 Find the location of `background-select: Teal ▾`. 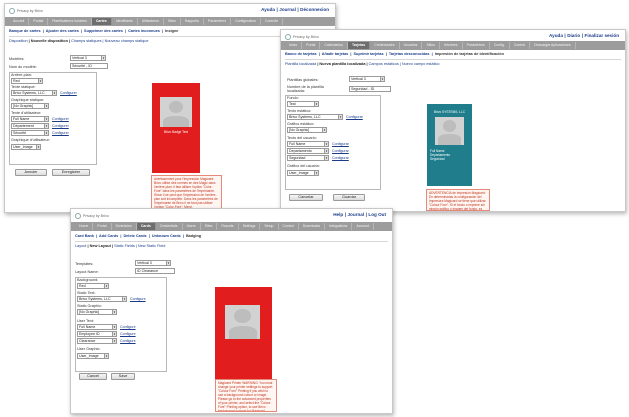

background-select: Teal ▾ is located at coordinates (303, 104).